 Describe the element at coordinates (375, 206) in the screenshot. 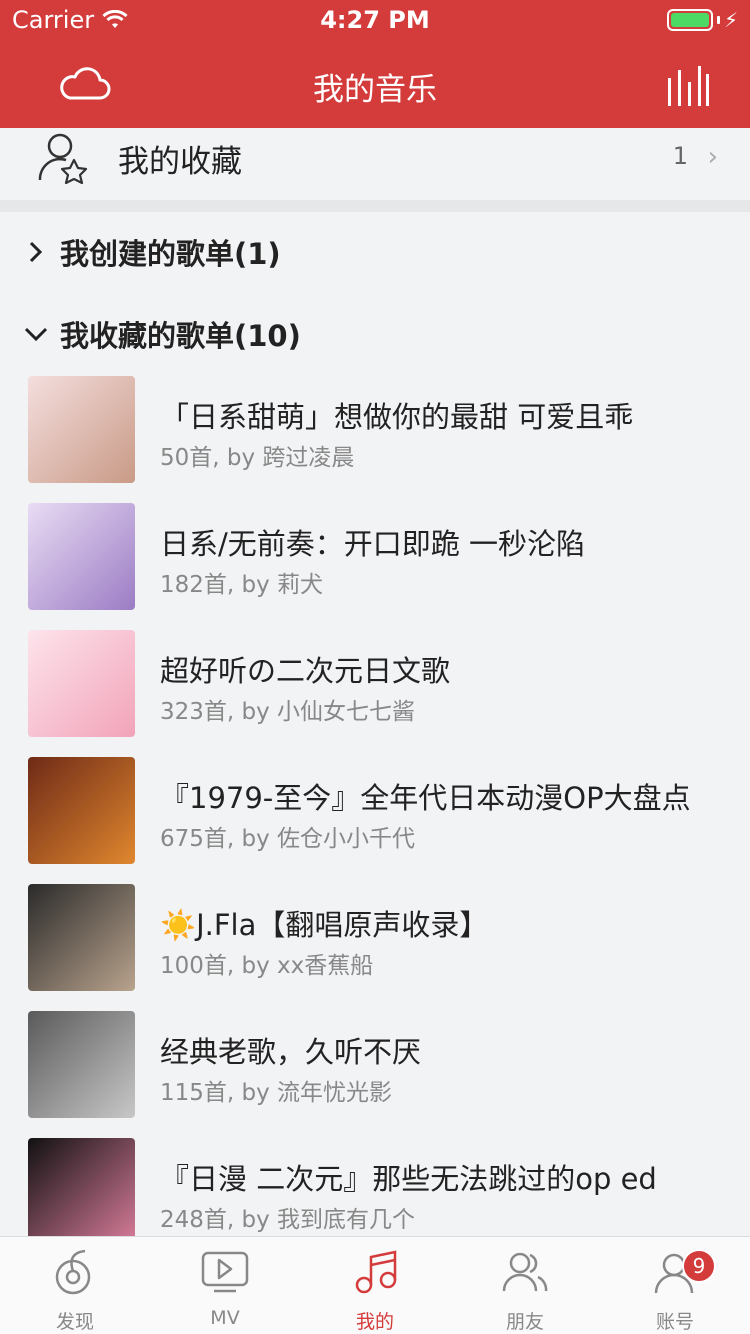

I see `section-divider` at that location.